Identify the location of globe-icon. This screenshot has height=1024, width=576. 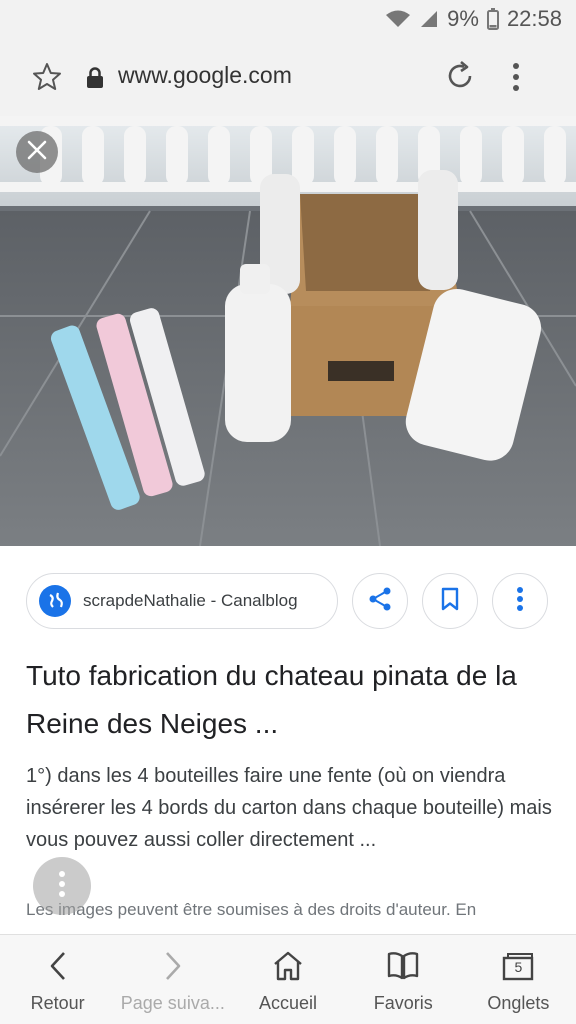
(55, 601).